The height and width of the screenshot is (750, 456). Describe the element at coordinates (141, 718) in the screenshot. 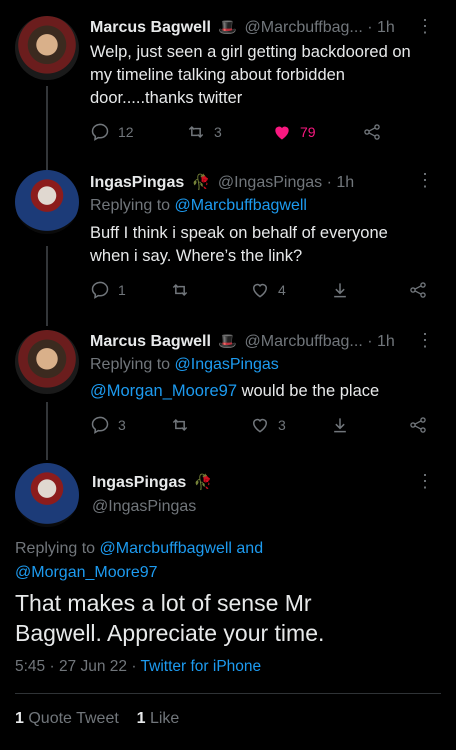

I see `like-count: 1` at that location.